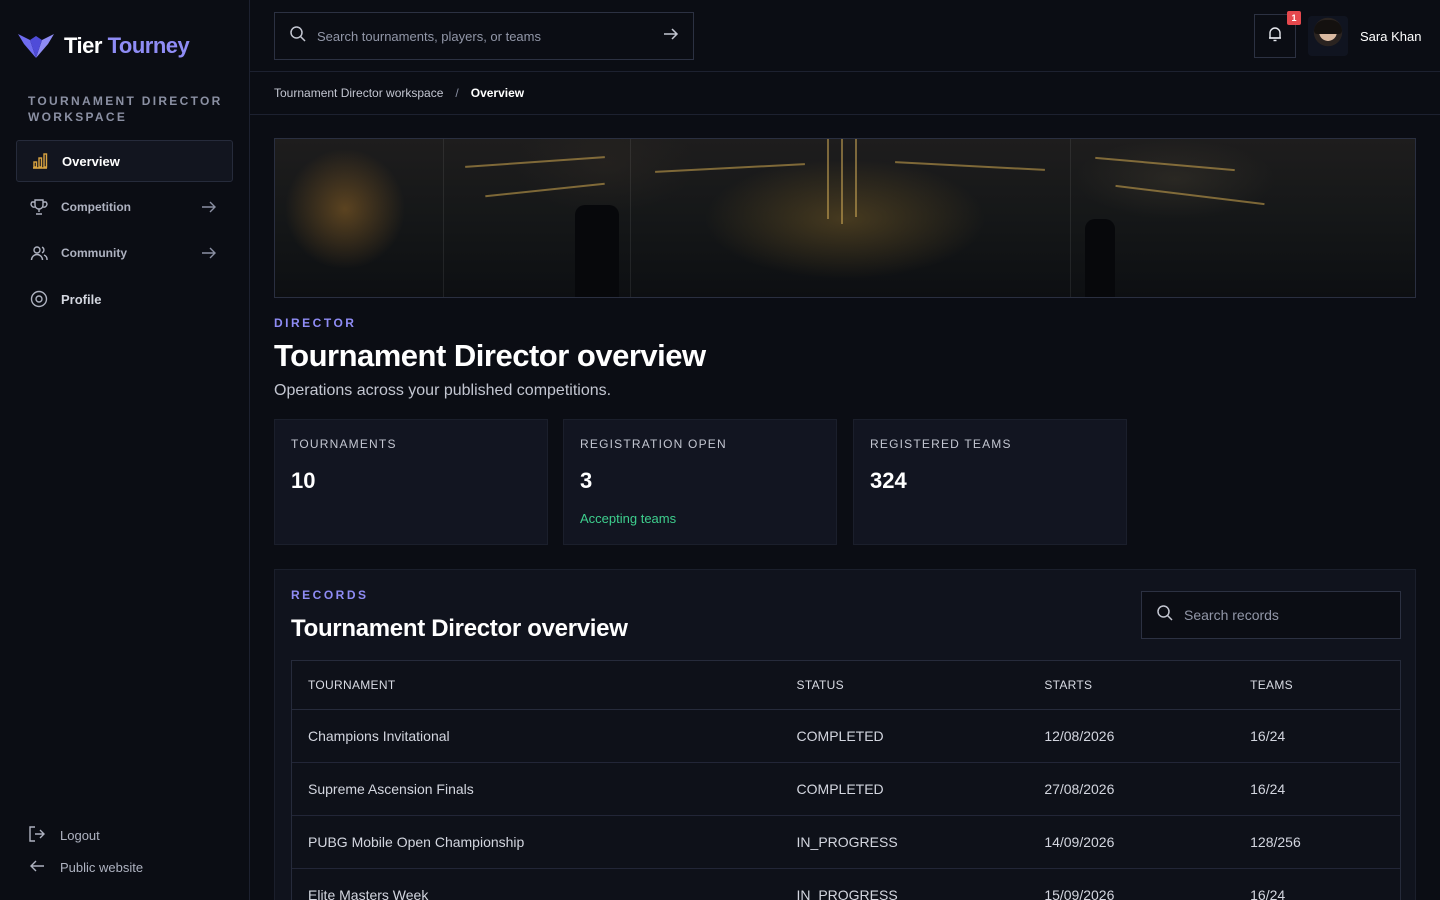 This screenshot has height=900, width=1440. I want to click on records-search-input, so click(1285, 615).